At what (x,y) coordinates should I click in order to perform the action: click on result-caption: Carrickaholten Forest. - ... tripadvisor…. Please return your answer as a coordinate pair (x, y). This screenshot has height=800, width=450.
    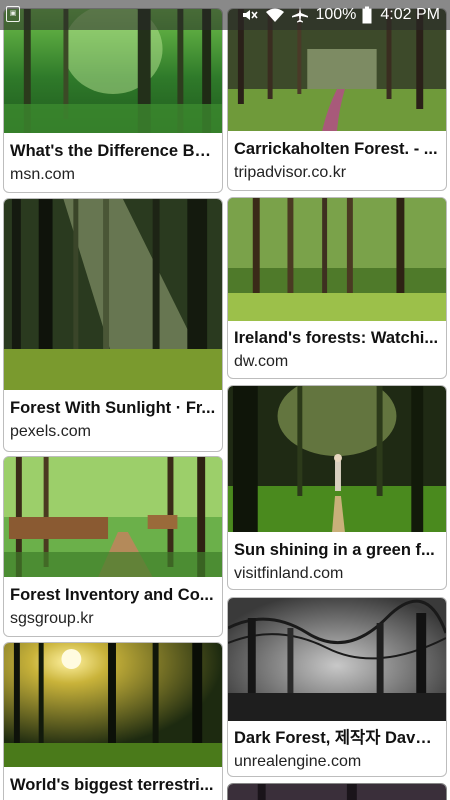
    Looking at the image, I should click on (337, 159).